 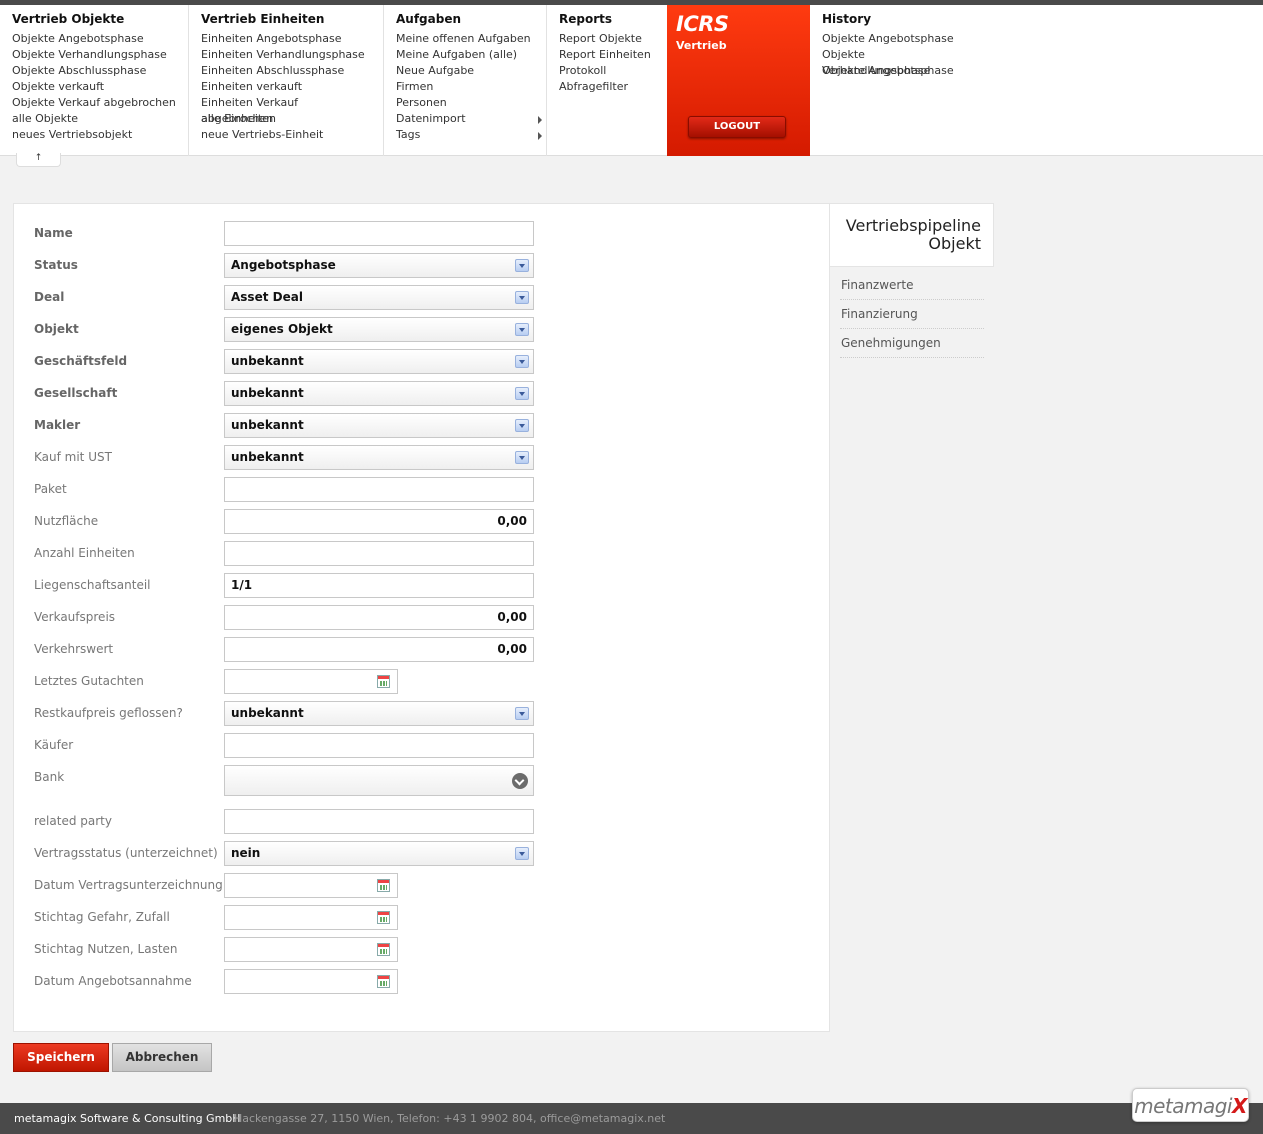 I want to click on menu-item: Protokoll, so click(x=613, y=71).